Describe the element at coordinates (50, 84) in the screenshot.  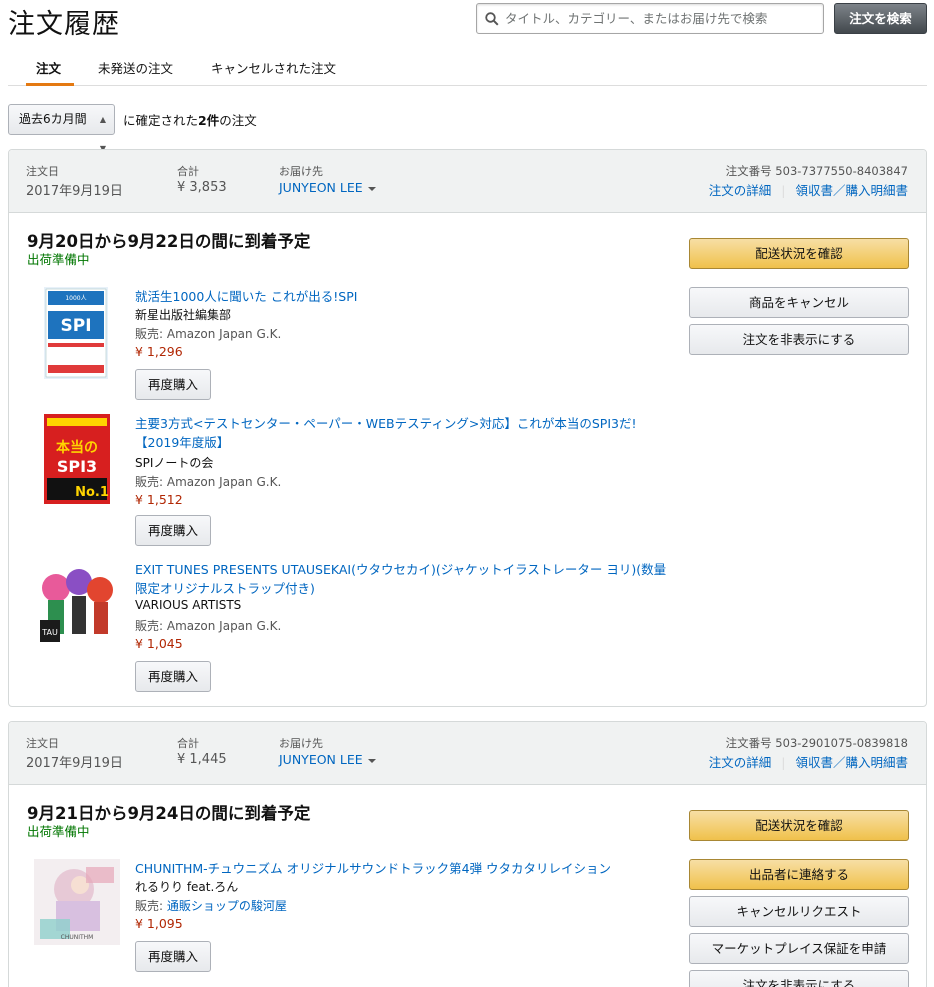
I see `active-tab-indicator` at that location.